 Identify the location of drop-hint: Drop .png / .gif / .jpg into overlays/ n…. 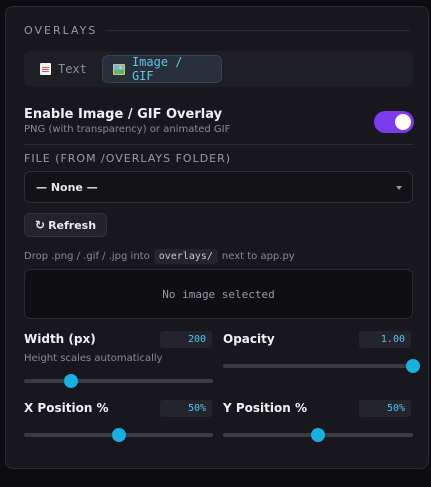
(159, 256).